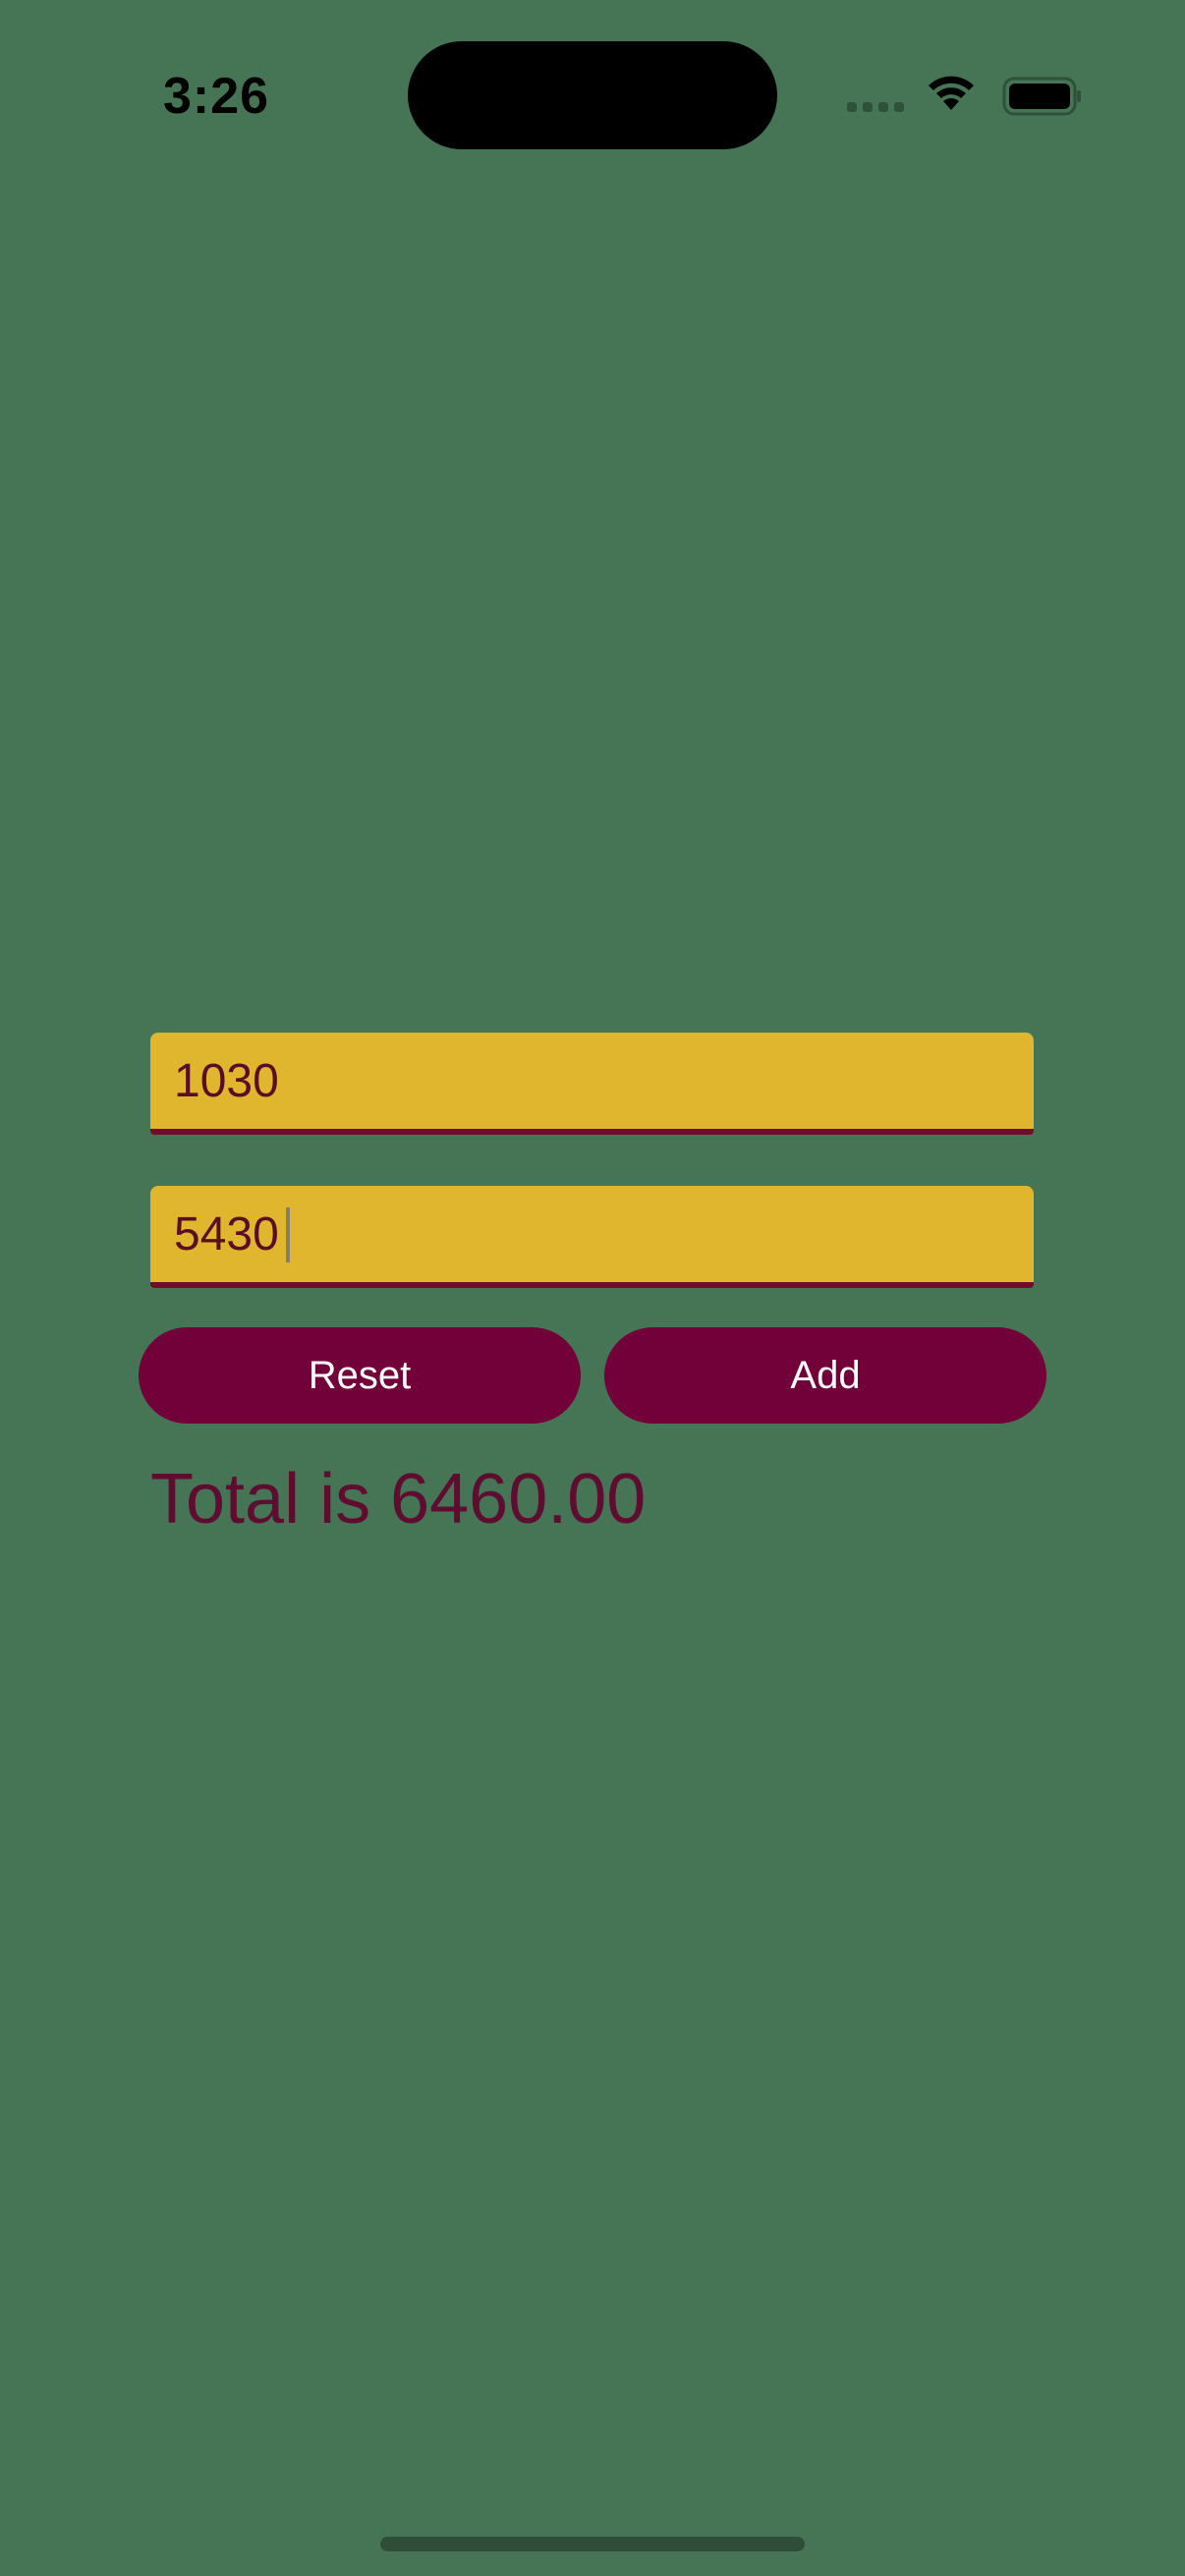  I want to click on status-icons, so click(965, 95).